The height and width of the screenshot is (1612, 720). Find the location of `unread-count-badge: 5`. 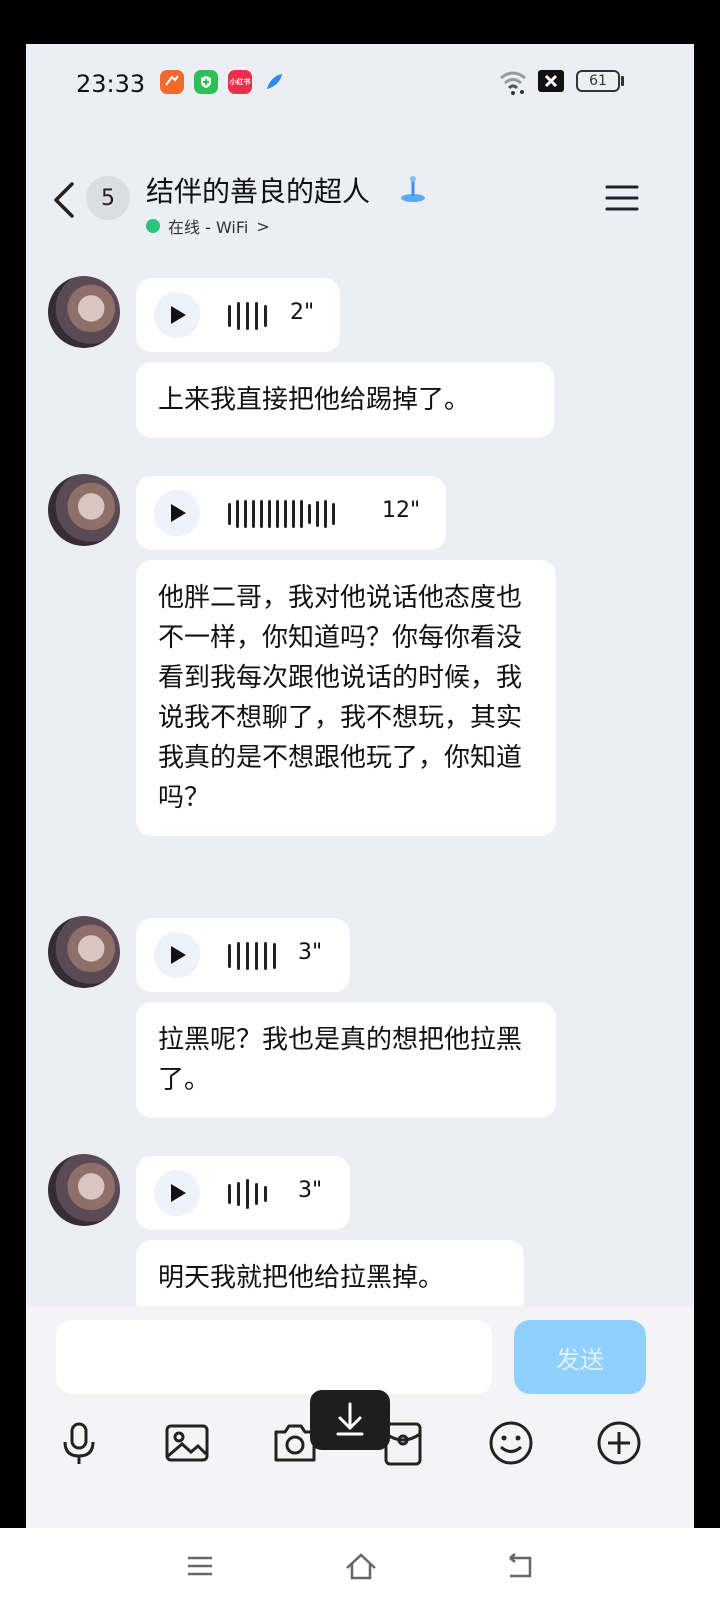

unread-count-badge: 5 is located at coordinates (108, 198).